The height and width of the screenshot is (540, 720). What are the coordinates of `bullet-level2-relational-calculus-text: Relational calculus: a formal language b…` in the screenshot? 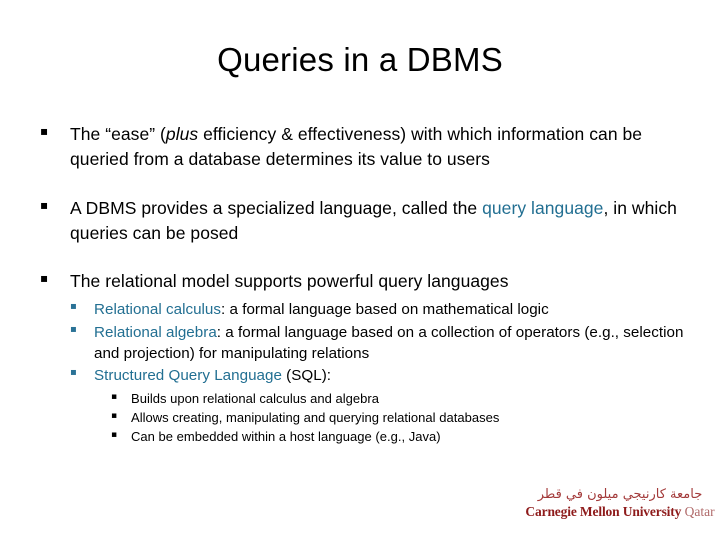 It's located at (390, 309).